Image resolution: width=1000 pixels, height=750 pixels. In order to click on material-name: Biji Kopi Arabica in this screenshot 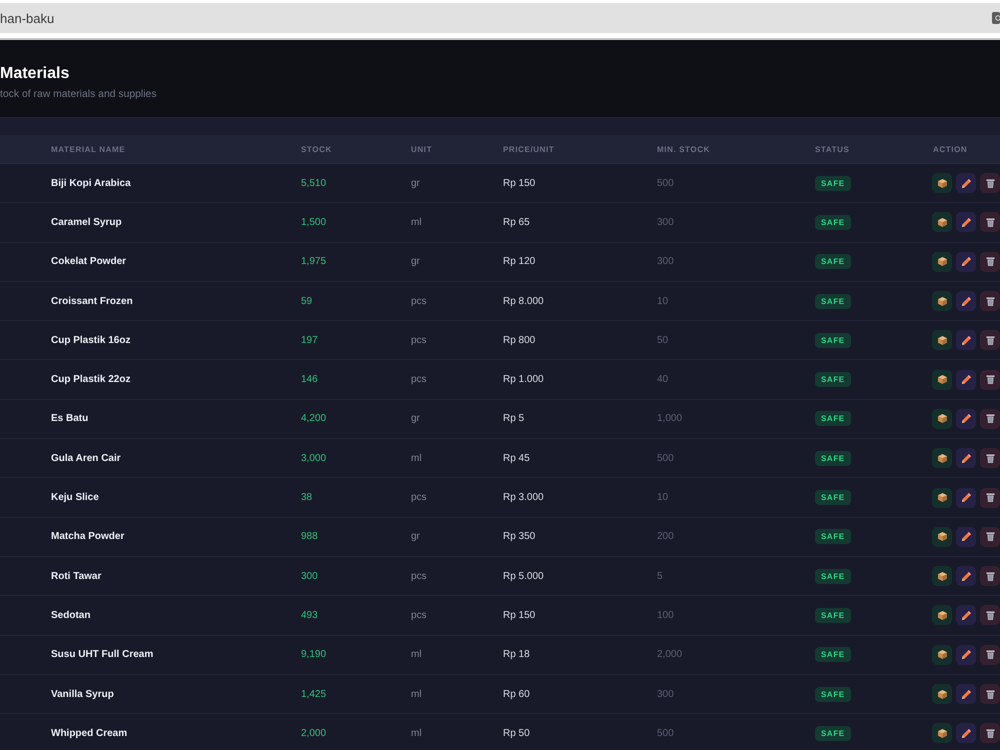, I will do `click(91, 183)`.